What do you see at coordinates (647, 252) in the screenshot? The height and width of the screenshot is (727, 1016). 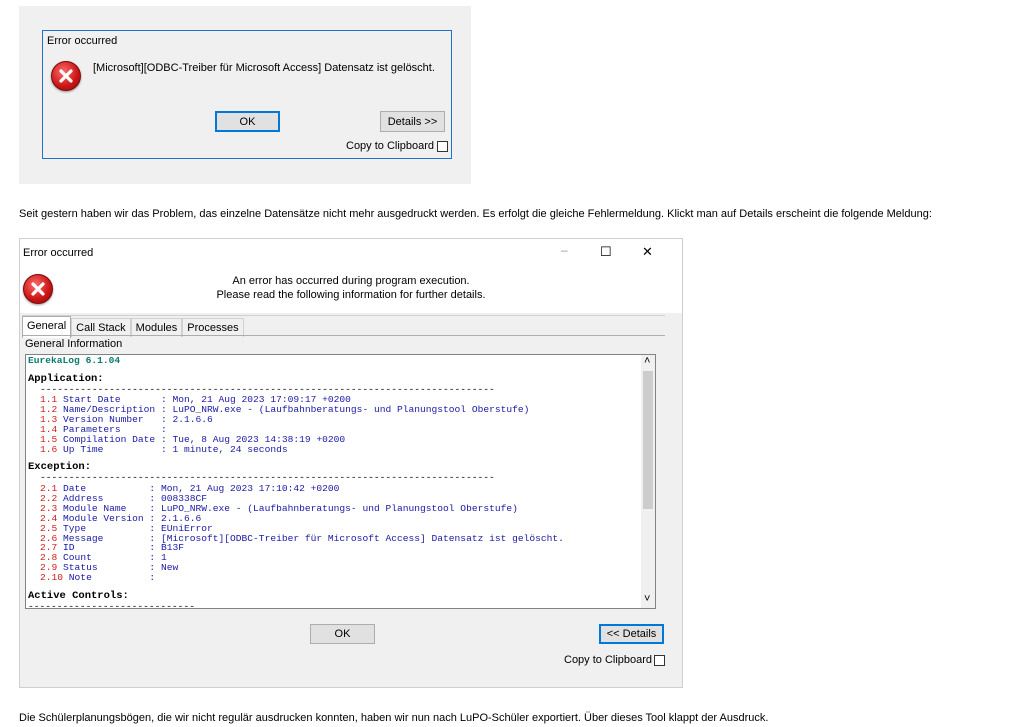 I see `close-button: ✕` at bounding box center [647, 252].